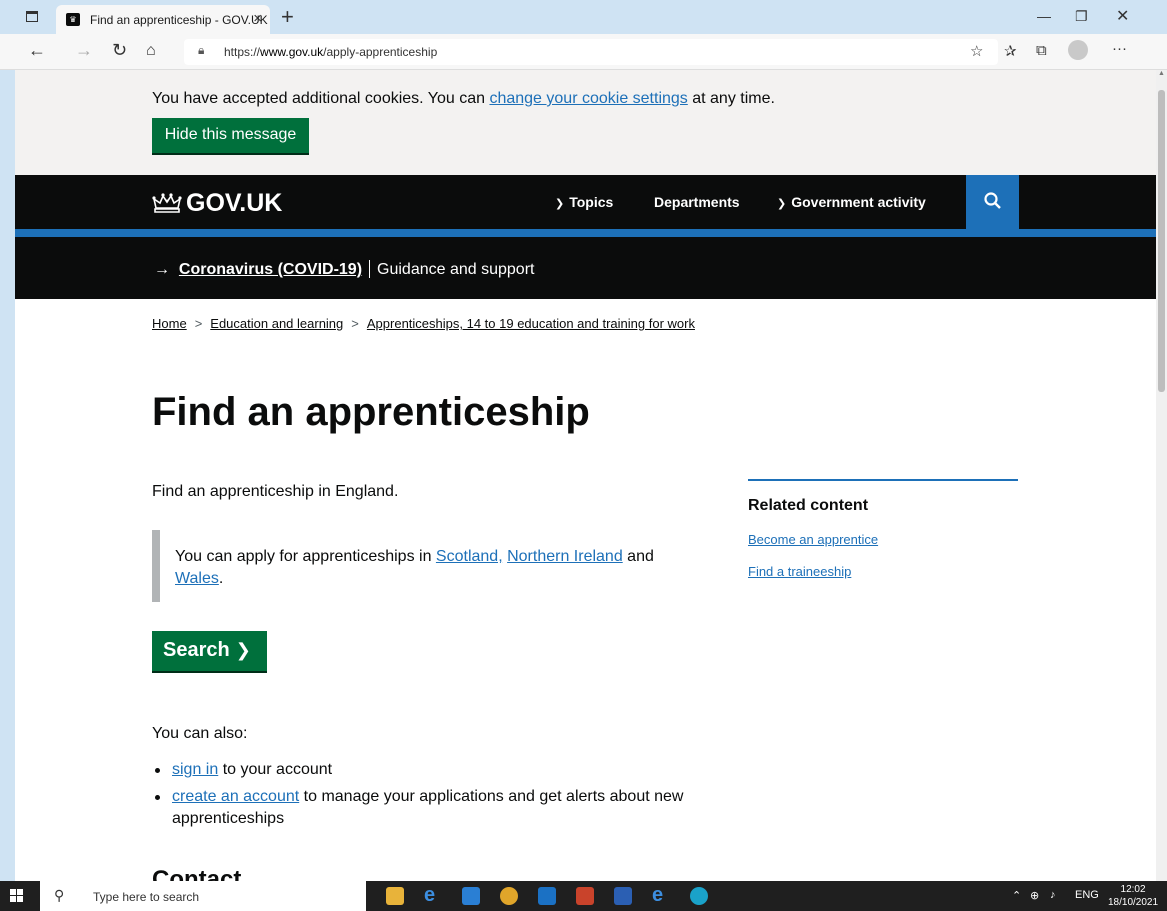 Image resolution: width=1167 pixels, height=911 pixels. What do you see at coordinates (1053, 895) in the screenshot?
I see `volume-icon: ♪` at bounding box center [1053, 895].